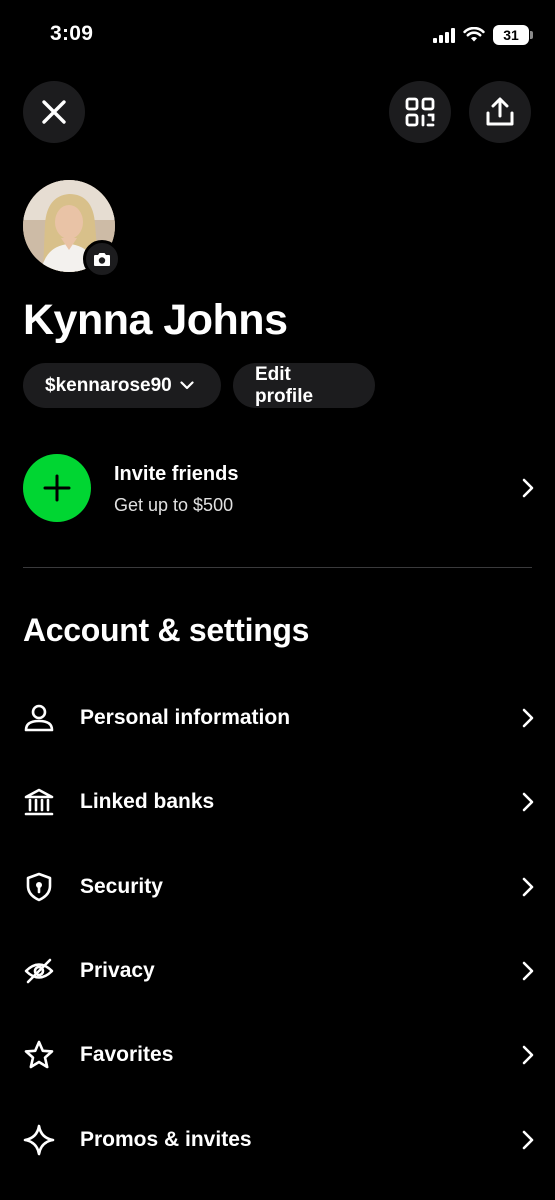  What do you see at coordinates (147, 801) in the screenshot?
I see `settings-item-label: Linked banks` at bounding box center [147, 801].